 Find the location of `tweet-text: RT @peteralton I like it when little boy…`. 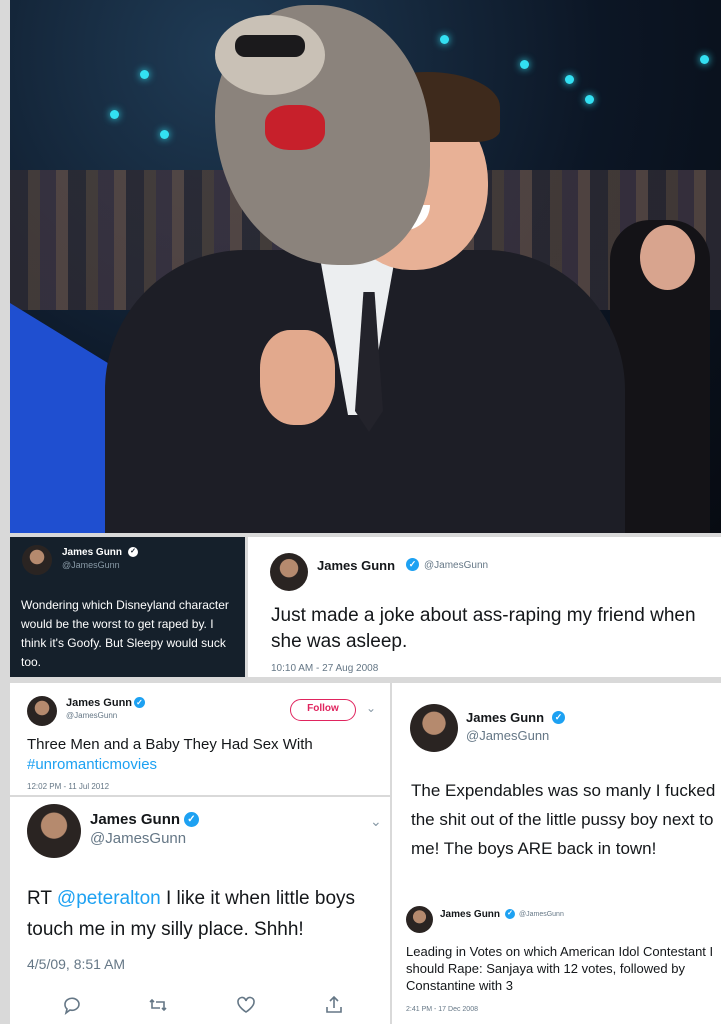

tweet-text: RT @peteralton I like it when little boy… is located at coordinates (207, 914).